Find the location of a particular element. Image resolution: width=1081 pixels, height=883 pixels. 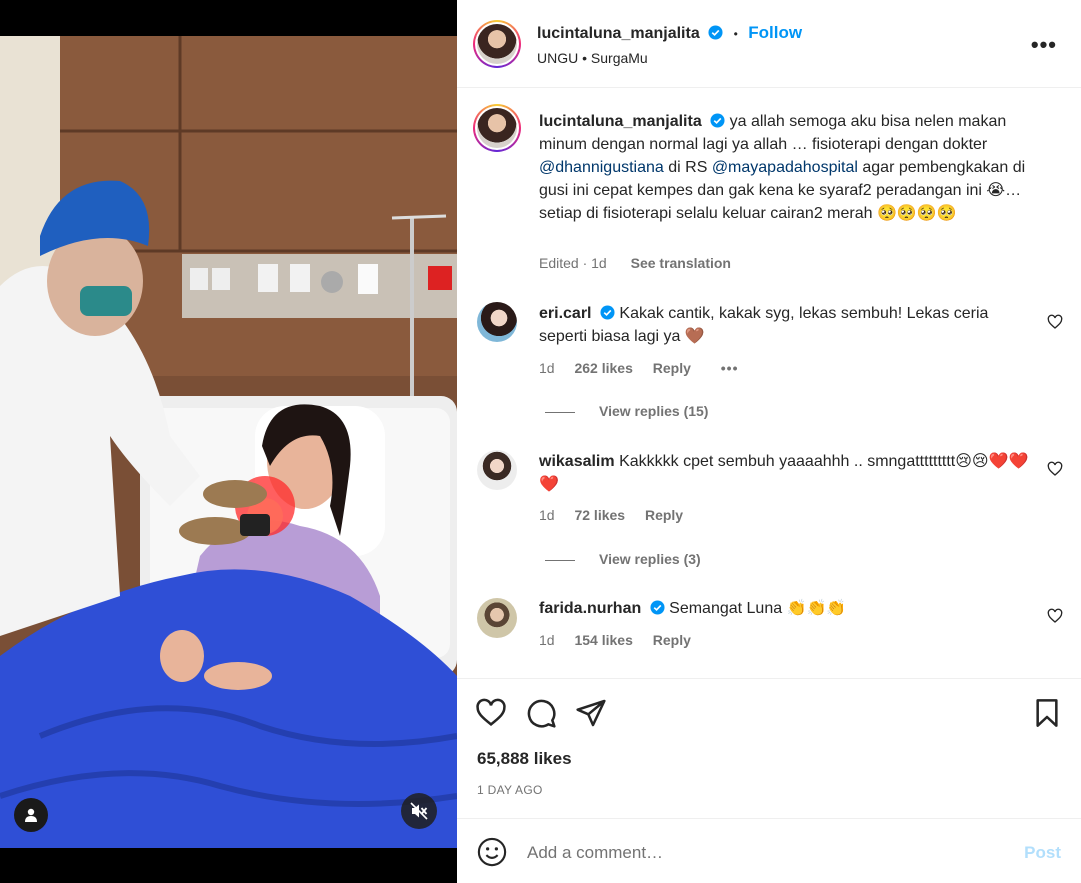

comment-composer: Add a comment… Post is located at coordinates (769, 850).